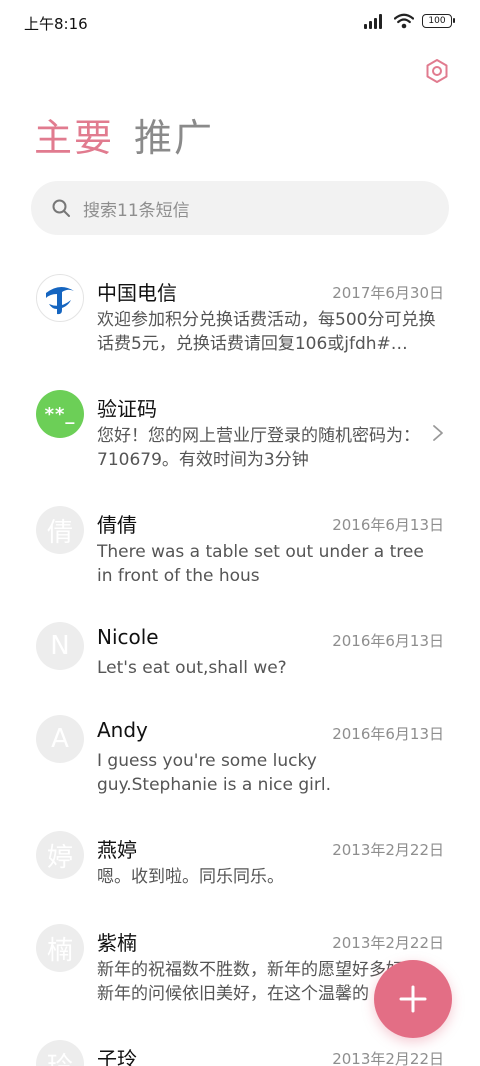  Describe the element at coordinates (438, 433) in the screenshot. I see `chevron-right-icon` at that location.